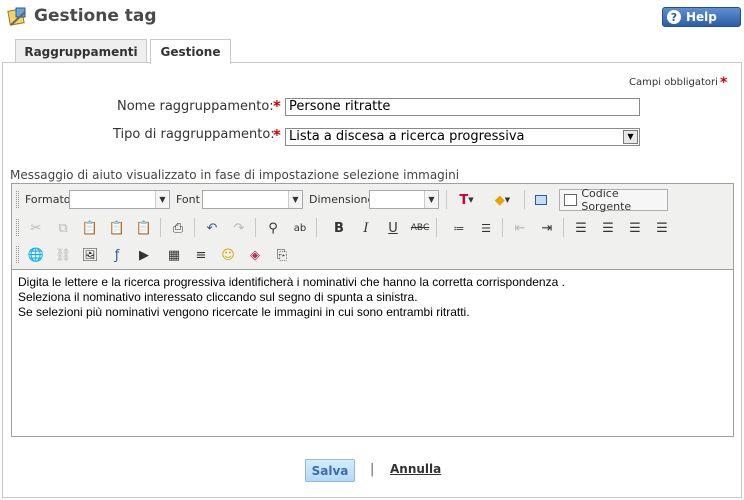 This screenshot has width=744, height=500. Describe the element at coordinates (420, 228) in the screenshot. I see `strikethrough-icon: ABC` at that location.